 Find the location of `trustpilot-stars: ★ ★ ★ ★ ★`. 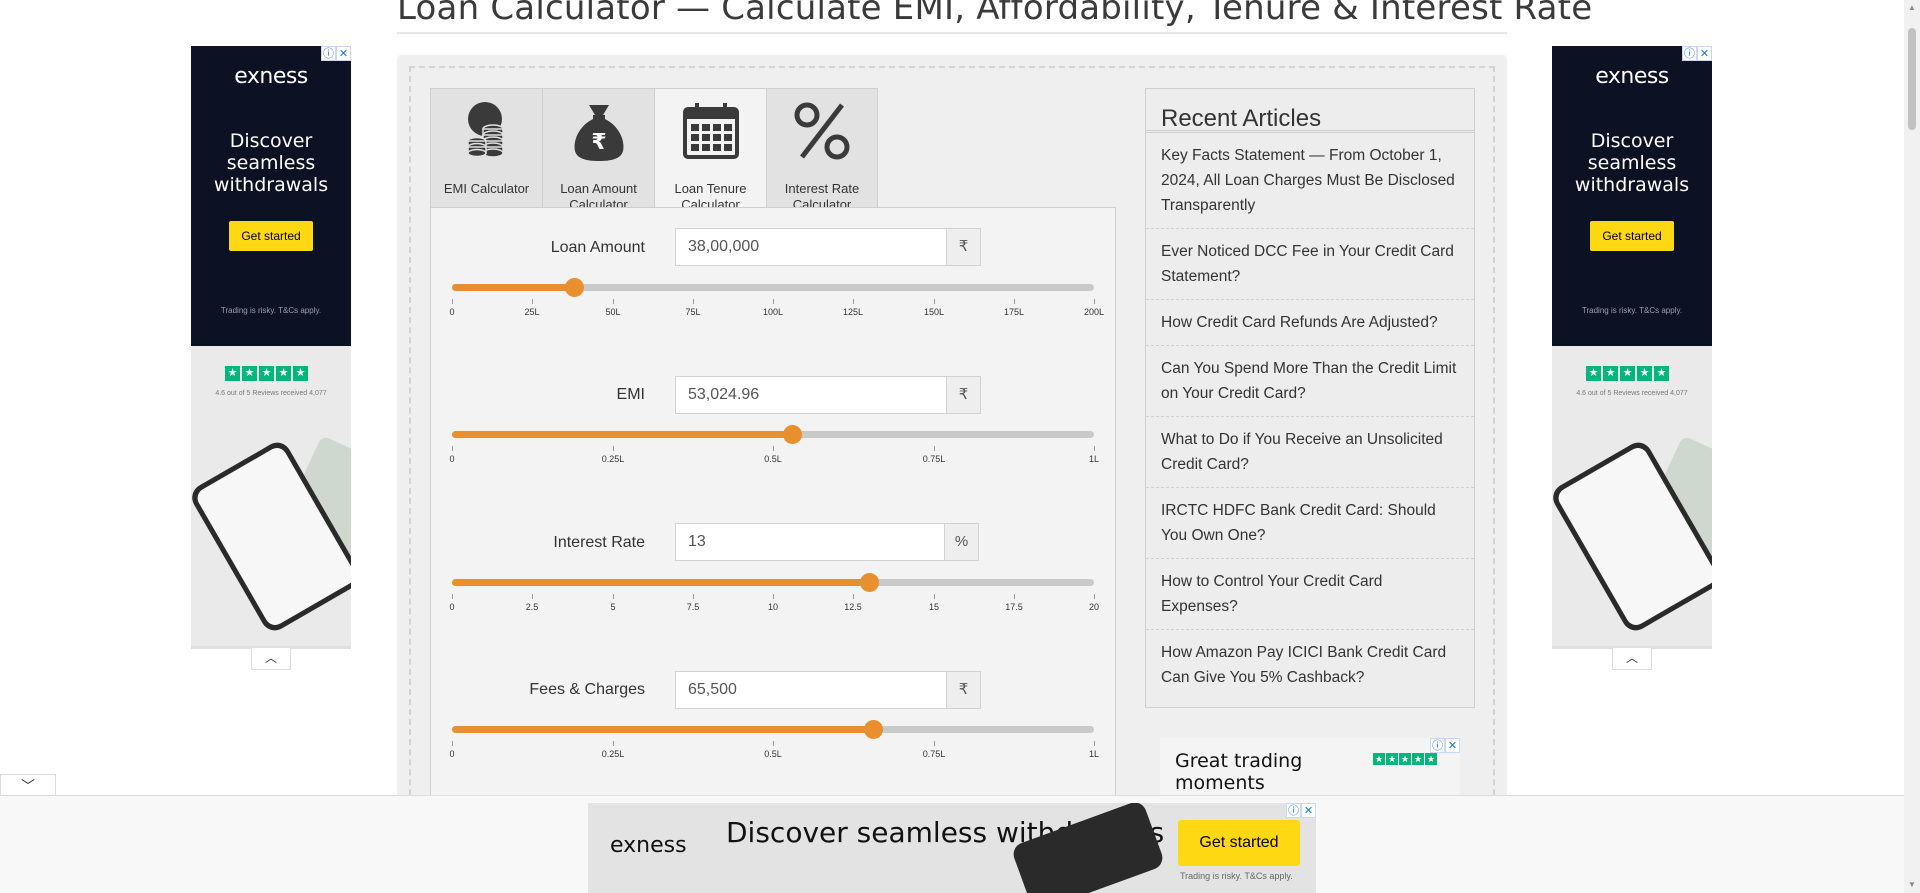

trustpilot-stars: ★ ★ ★ ★ ★ is located at coordinates (266, 373).